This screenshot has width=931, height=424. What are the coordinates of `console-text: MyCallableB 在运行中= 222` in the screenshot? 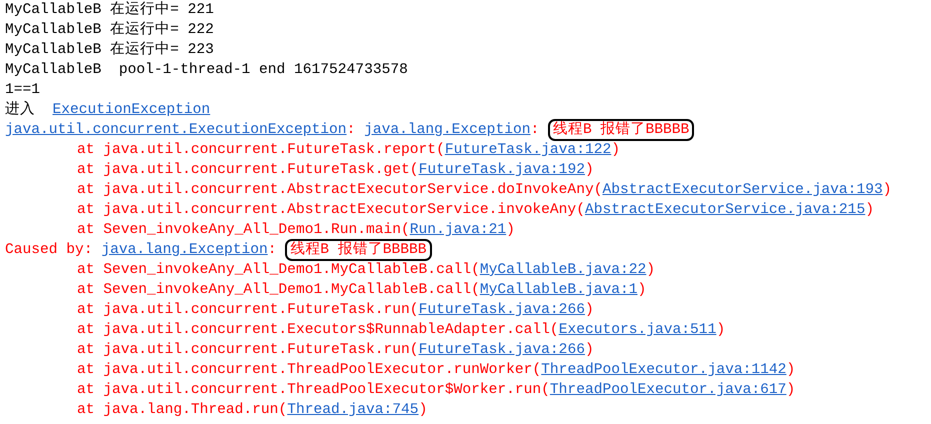 It's located at (109, 30).